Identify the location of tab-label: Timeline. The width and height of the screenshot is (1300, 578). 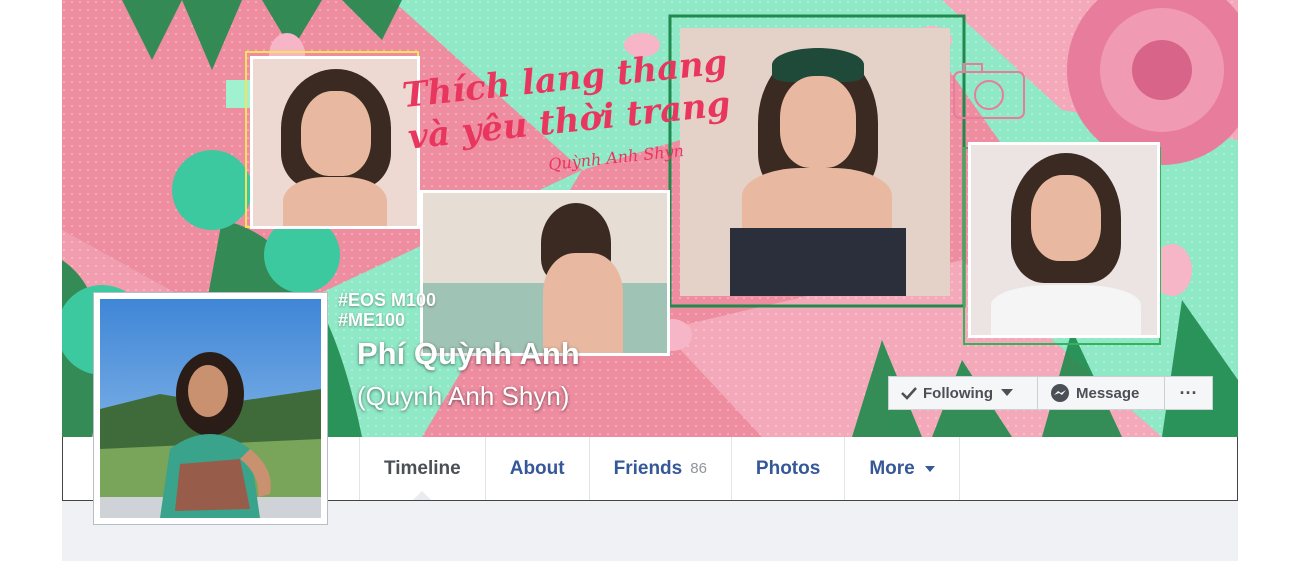
(422, 468).